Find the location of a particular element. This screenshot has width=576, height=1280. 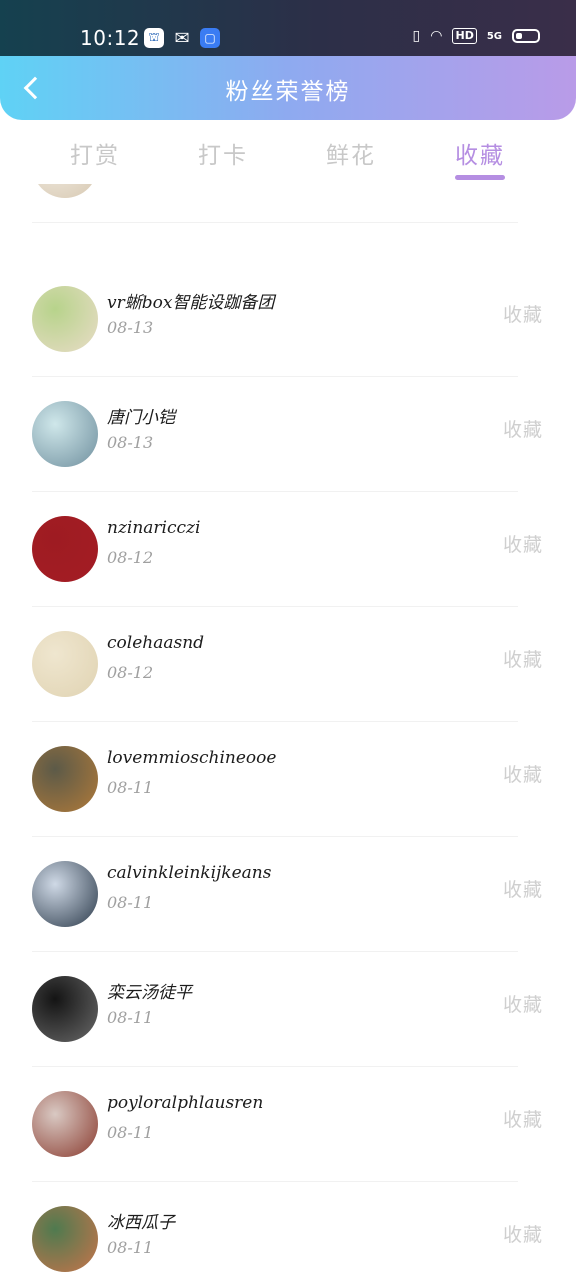

blue-app-icon: ▢ is located at coordinates (210, 38).